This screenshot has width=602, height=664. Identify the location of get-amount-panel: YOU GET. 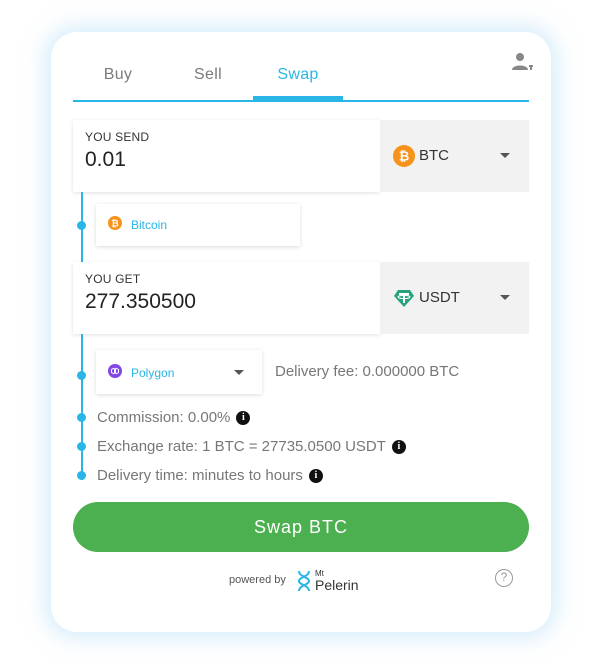
(226, 298).